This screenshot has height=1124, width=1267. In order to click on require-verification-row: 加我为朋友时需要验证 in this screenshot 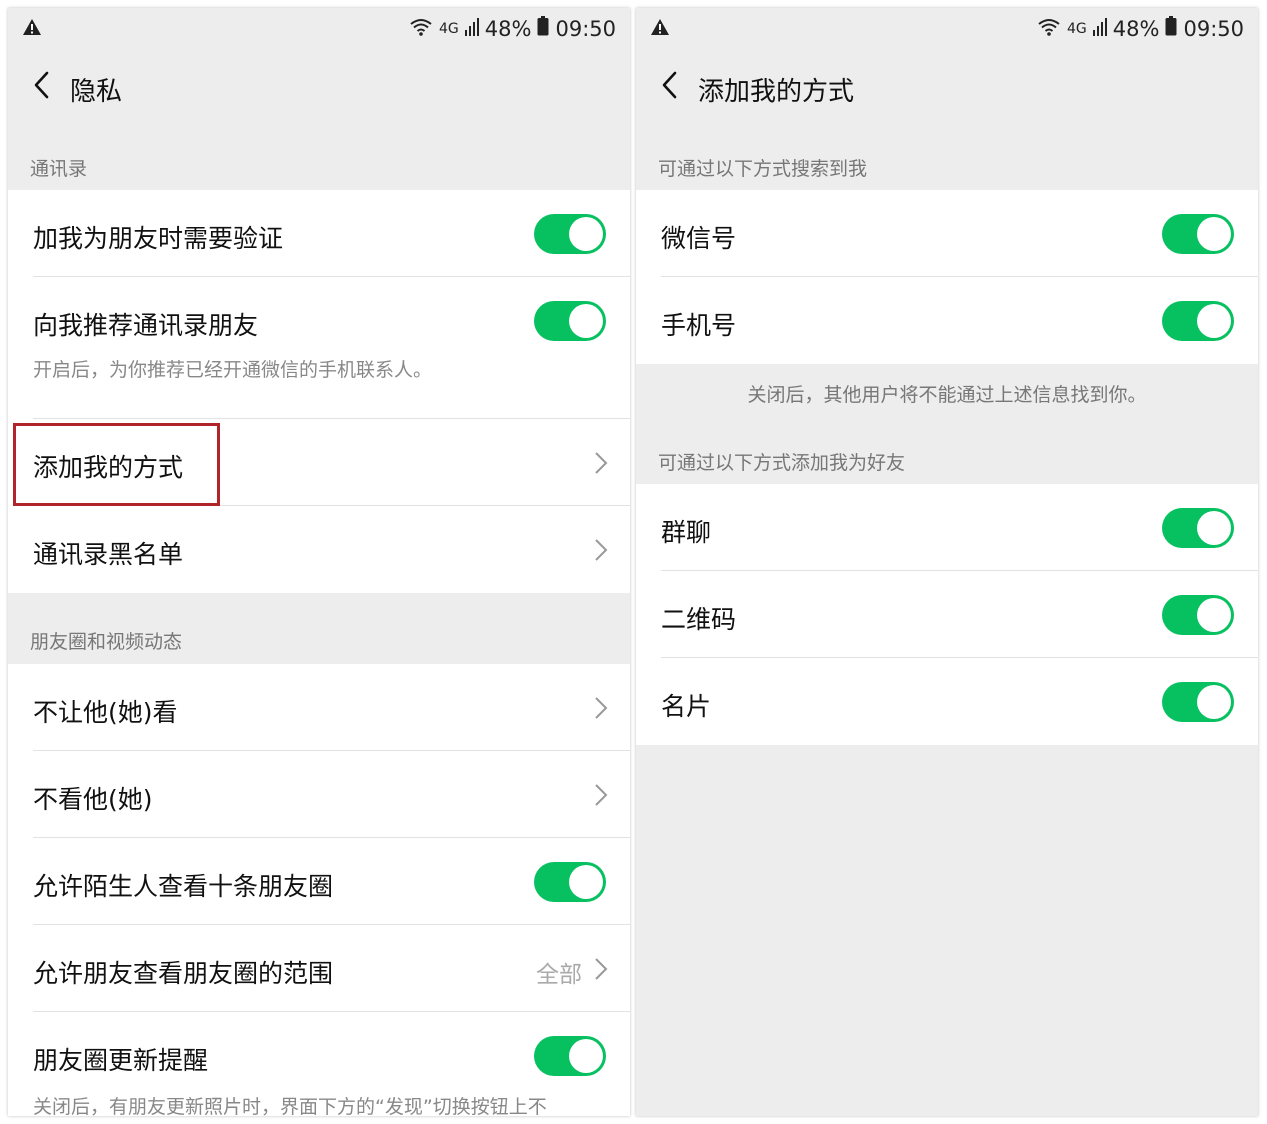, I will do `click(319, 233)`.